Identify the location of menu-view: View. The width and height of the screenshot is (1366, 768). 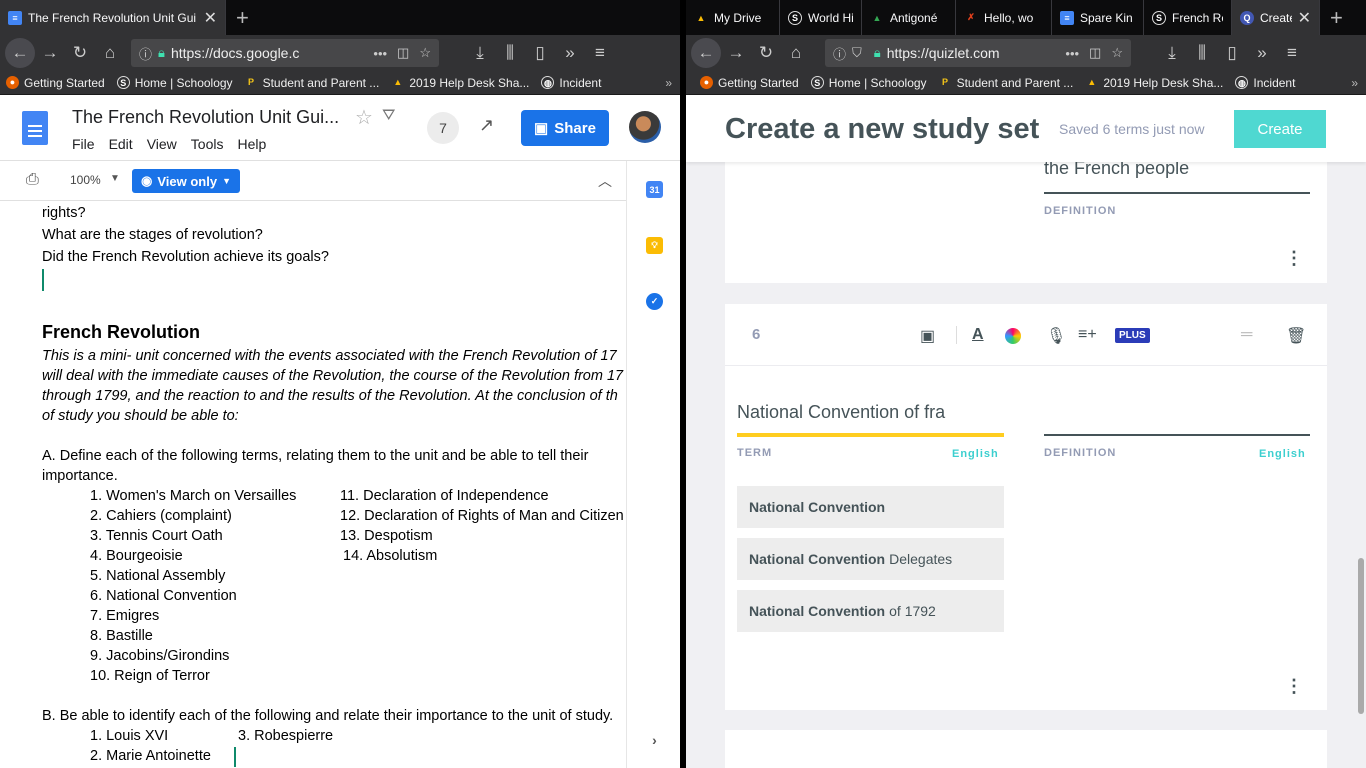
(162, 144).